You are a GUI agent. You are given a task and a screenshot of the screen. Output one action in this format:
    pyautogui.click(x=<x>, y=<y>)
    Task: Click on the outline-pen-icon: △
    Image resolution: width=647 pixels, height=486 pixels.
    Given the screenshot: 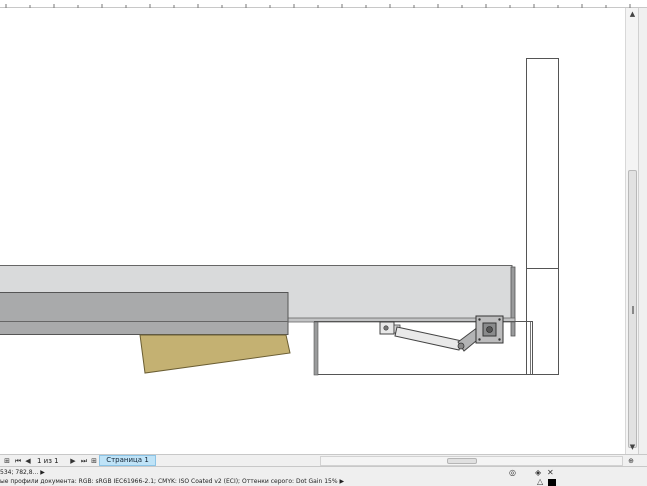 What is the action you would take?
    pyautogui.click(x=540, y=481)
    